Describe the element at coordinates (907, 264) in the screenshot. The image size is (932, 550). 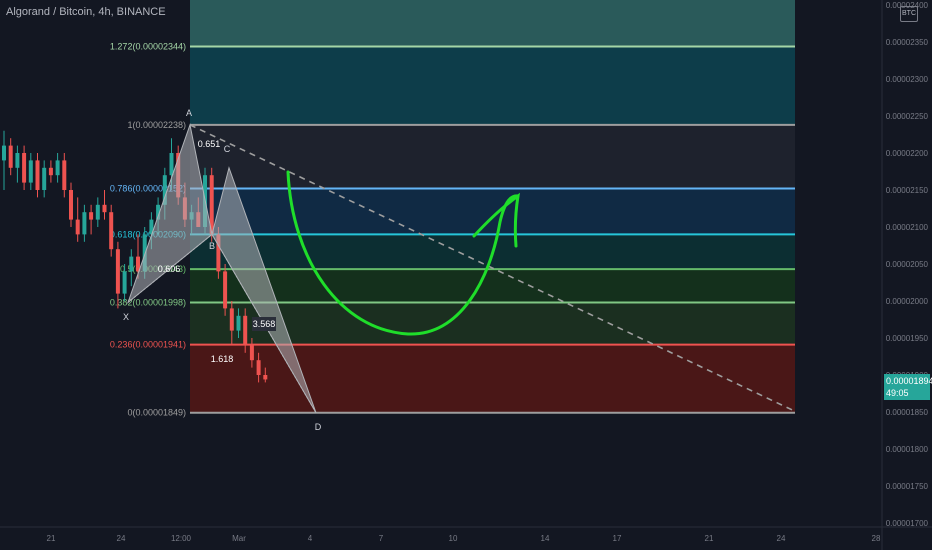
I see `y-axis-tick-label: 0.00002050` at that location.